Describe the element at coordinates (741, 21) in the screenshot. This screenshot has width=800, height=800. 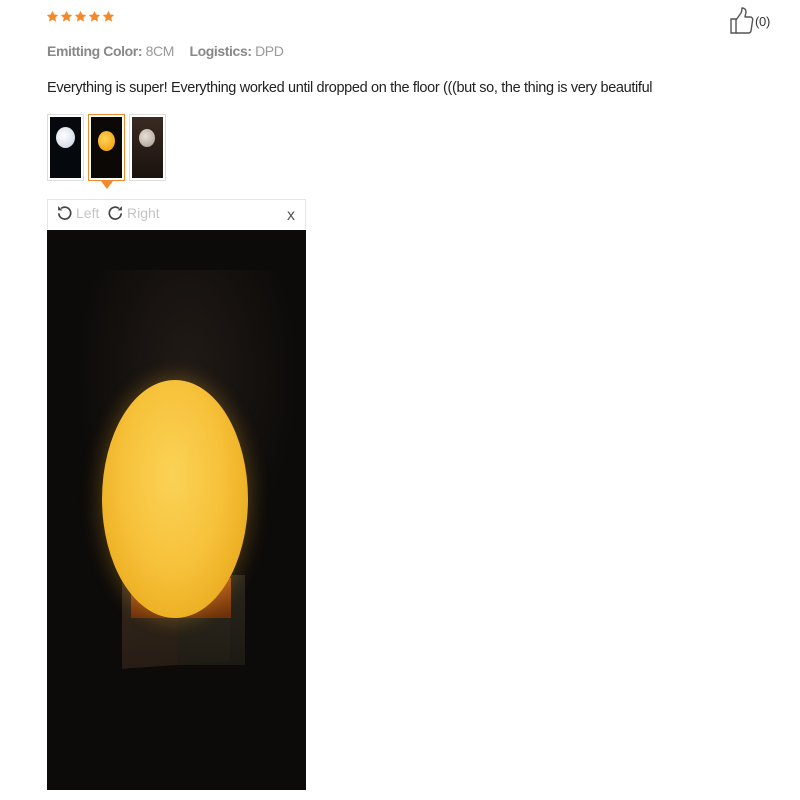
I see `thumbs-up-icon` at that location.